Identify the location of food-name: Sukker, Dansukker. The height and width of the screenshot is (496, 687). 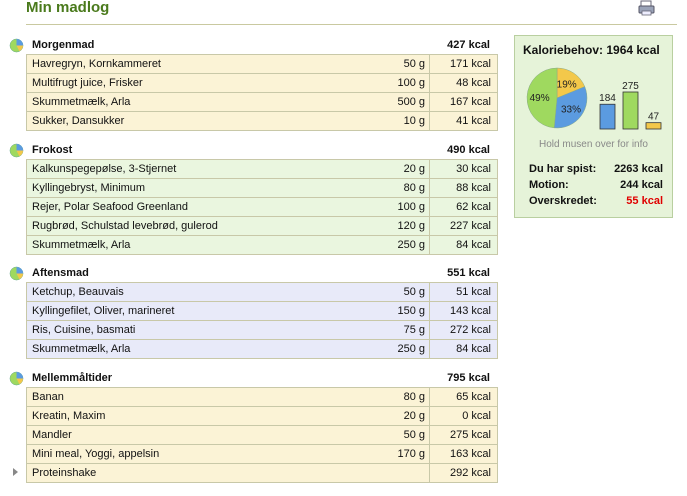
(78, 121).